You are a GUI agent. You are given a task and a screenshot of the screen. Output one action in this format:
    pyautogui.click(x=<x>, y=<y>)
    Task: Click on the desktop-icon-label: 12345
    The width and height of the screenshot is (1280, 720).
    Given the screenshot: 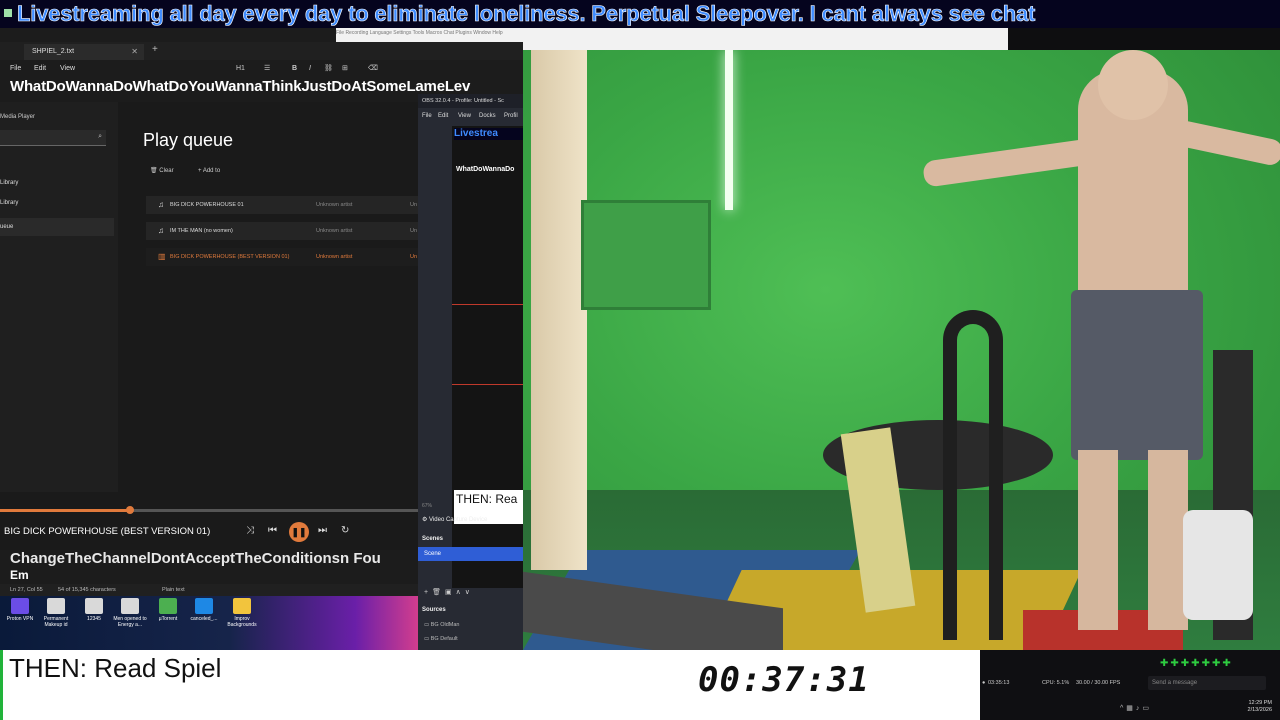 What is the action you would take?
    pyautogui.click(x=94, y=619)
    